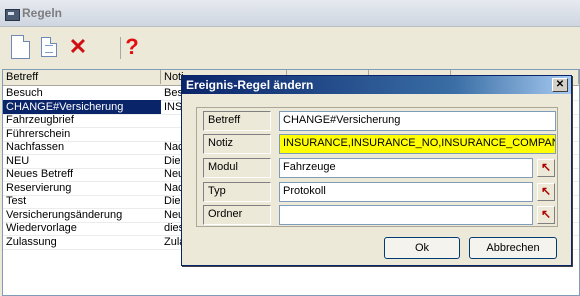 The width and height of the screenshot is (580, 296). I want to click on table-cell-betreff: Neues Betreff, so click(40, 174).